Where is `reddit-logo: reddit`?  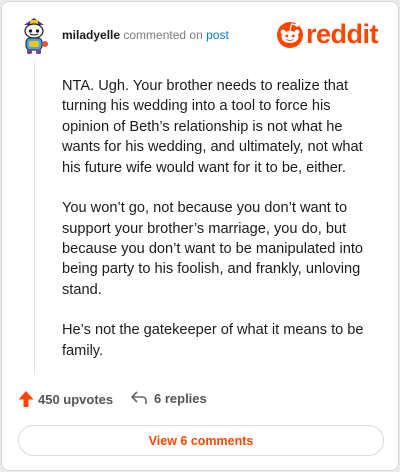
reddit-logo: reddit is located at coordinates (329, 34).